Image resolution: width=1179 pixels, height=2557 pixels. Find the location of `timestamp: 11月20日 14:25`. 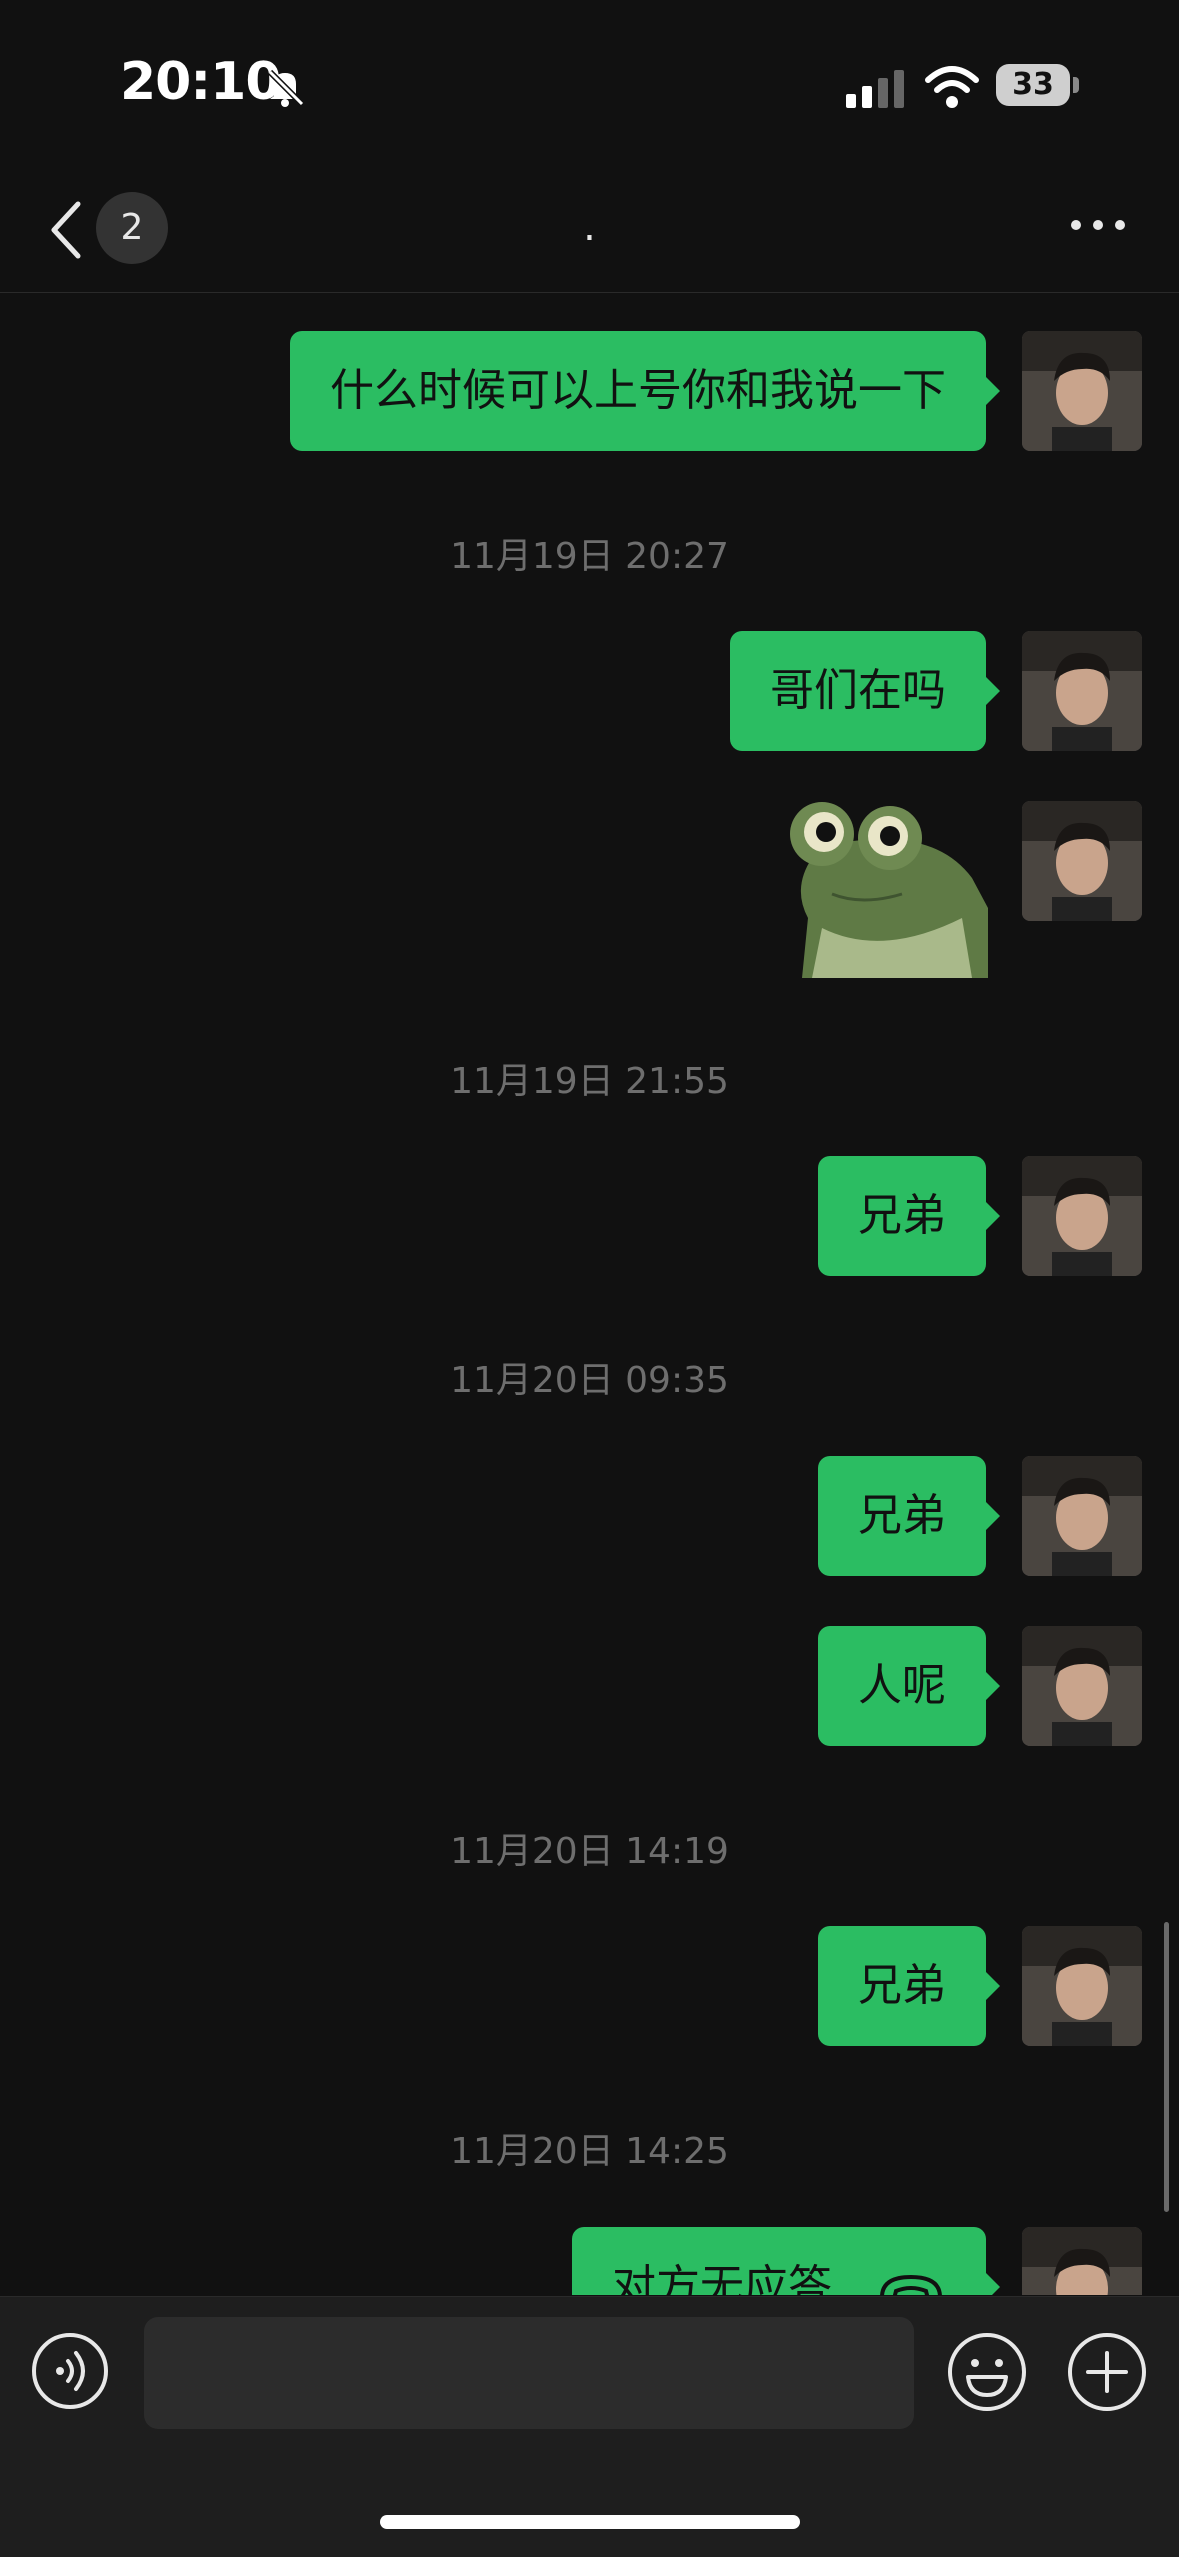

timestamp: 11月20日 14:25 is located at coordinates (589, 2151).